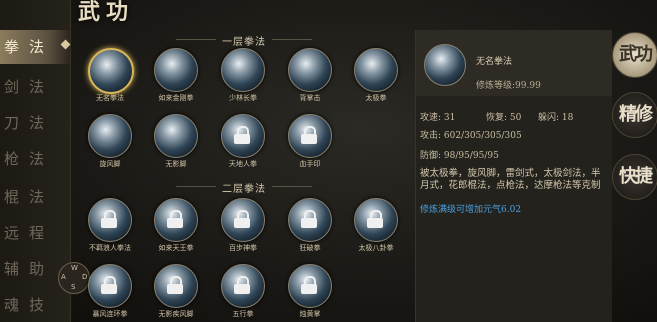  What do you see at coordinates (29, 159) in the screenshot?
I see `nav-label: 枪法` at bounding box center [29, 159].